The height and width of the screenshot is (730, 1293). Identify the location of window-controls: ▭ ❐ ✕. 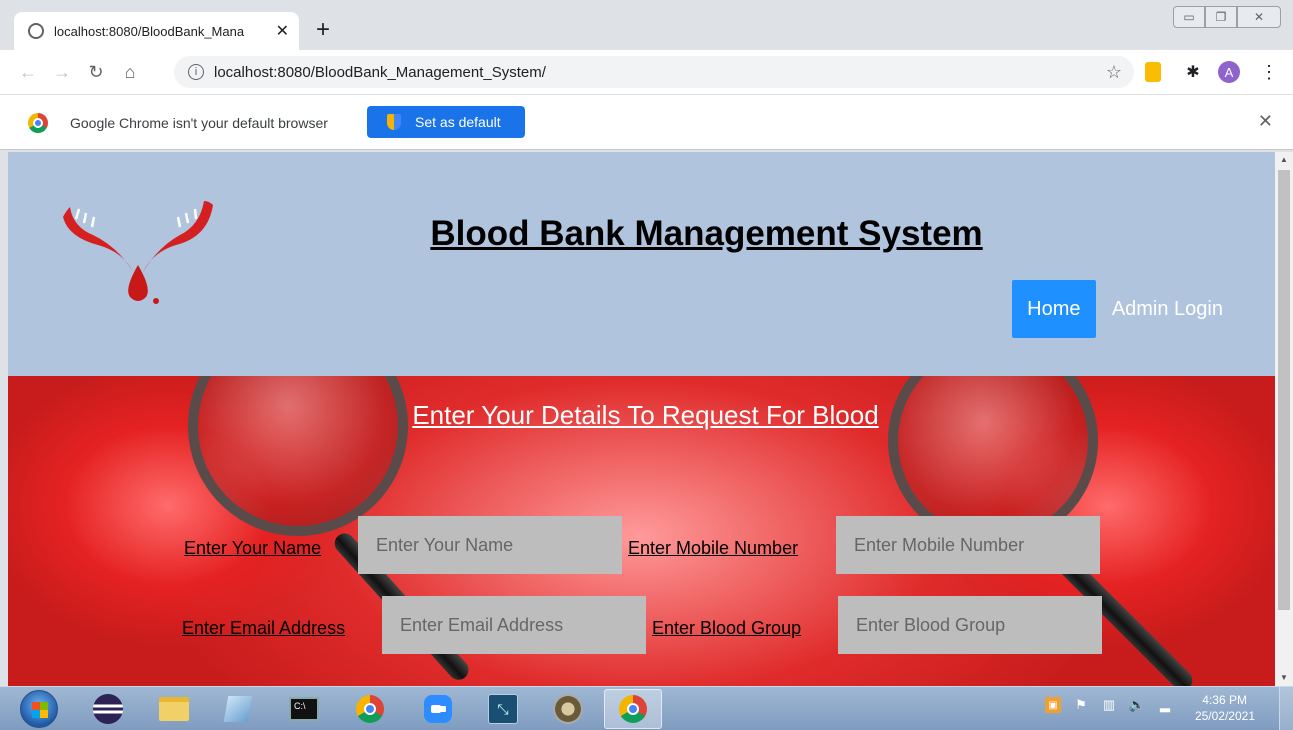
(1227, 17).